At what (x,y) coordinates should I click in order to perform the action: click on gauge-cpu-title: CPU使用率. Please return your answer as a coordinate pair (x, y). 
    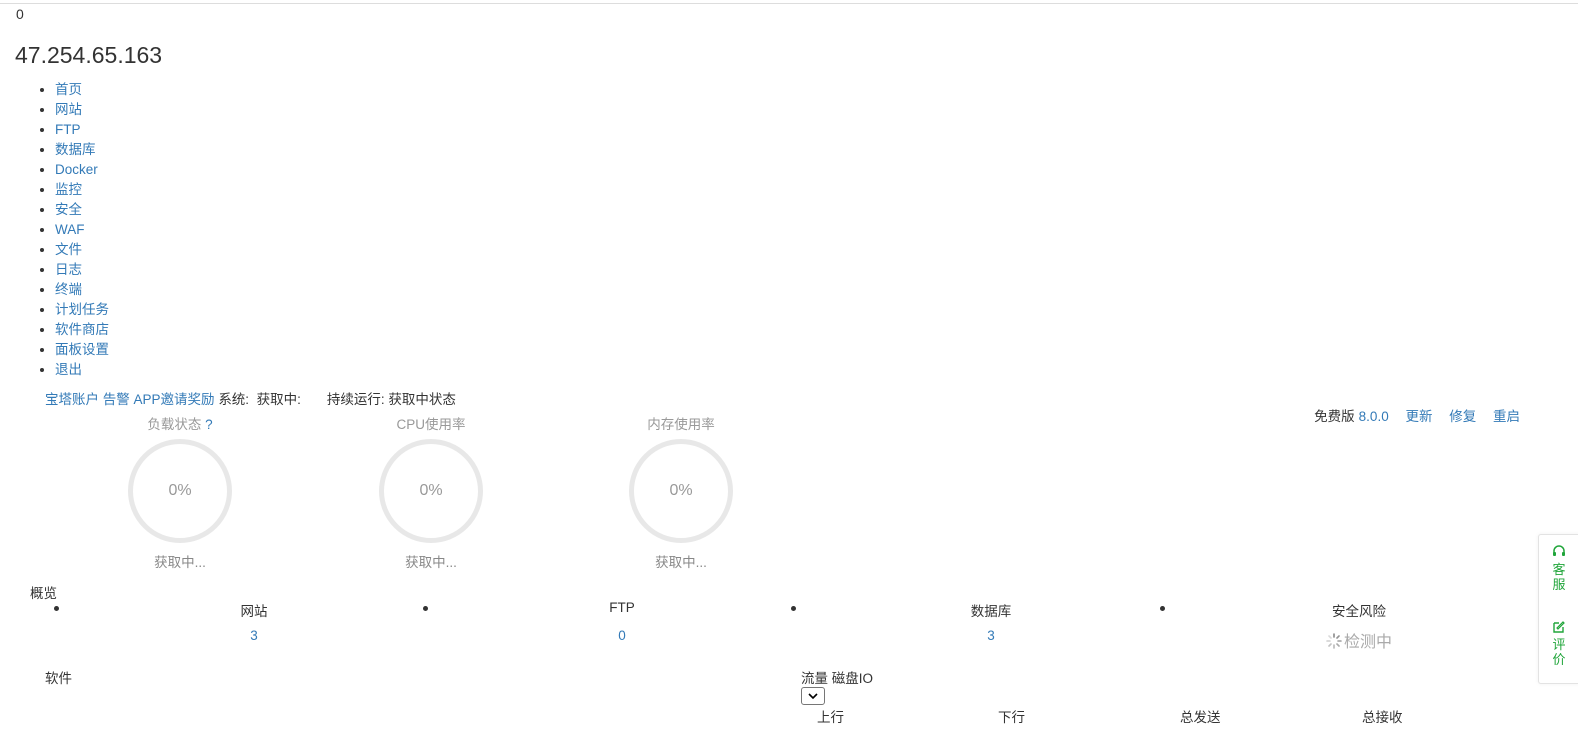
    Looking at the image, I should click on (431, 424).